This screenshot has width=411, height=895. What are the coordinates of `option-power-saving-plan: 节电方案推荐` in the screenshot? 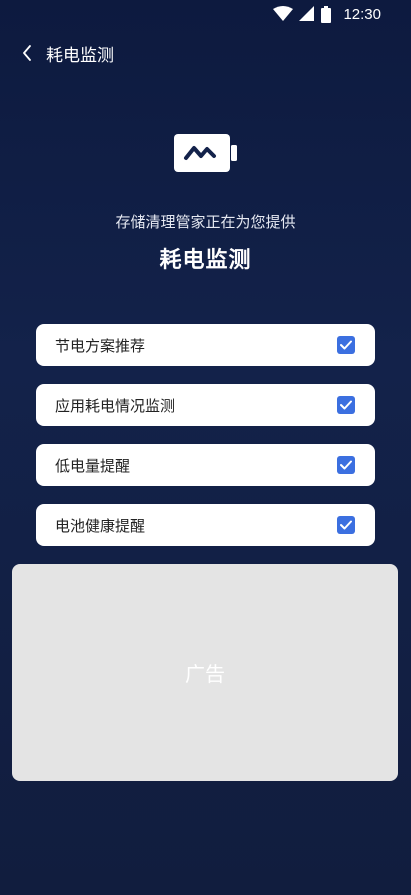 It's located at (205, 345).